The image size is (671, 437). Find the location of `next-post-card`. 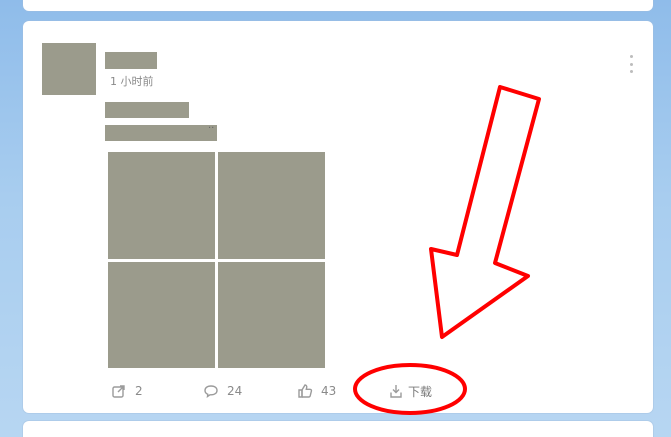

next-post-card is located at coordinates (338, 429).